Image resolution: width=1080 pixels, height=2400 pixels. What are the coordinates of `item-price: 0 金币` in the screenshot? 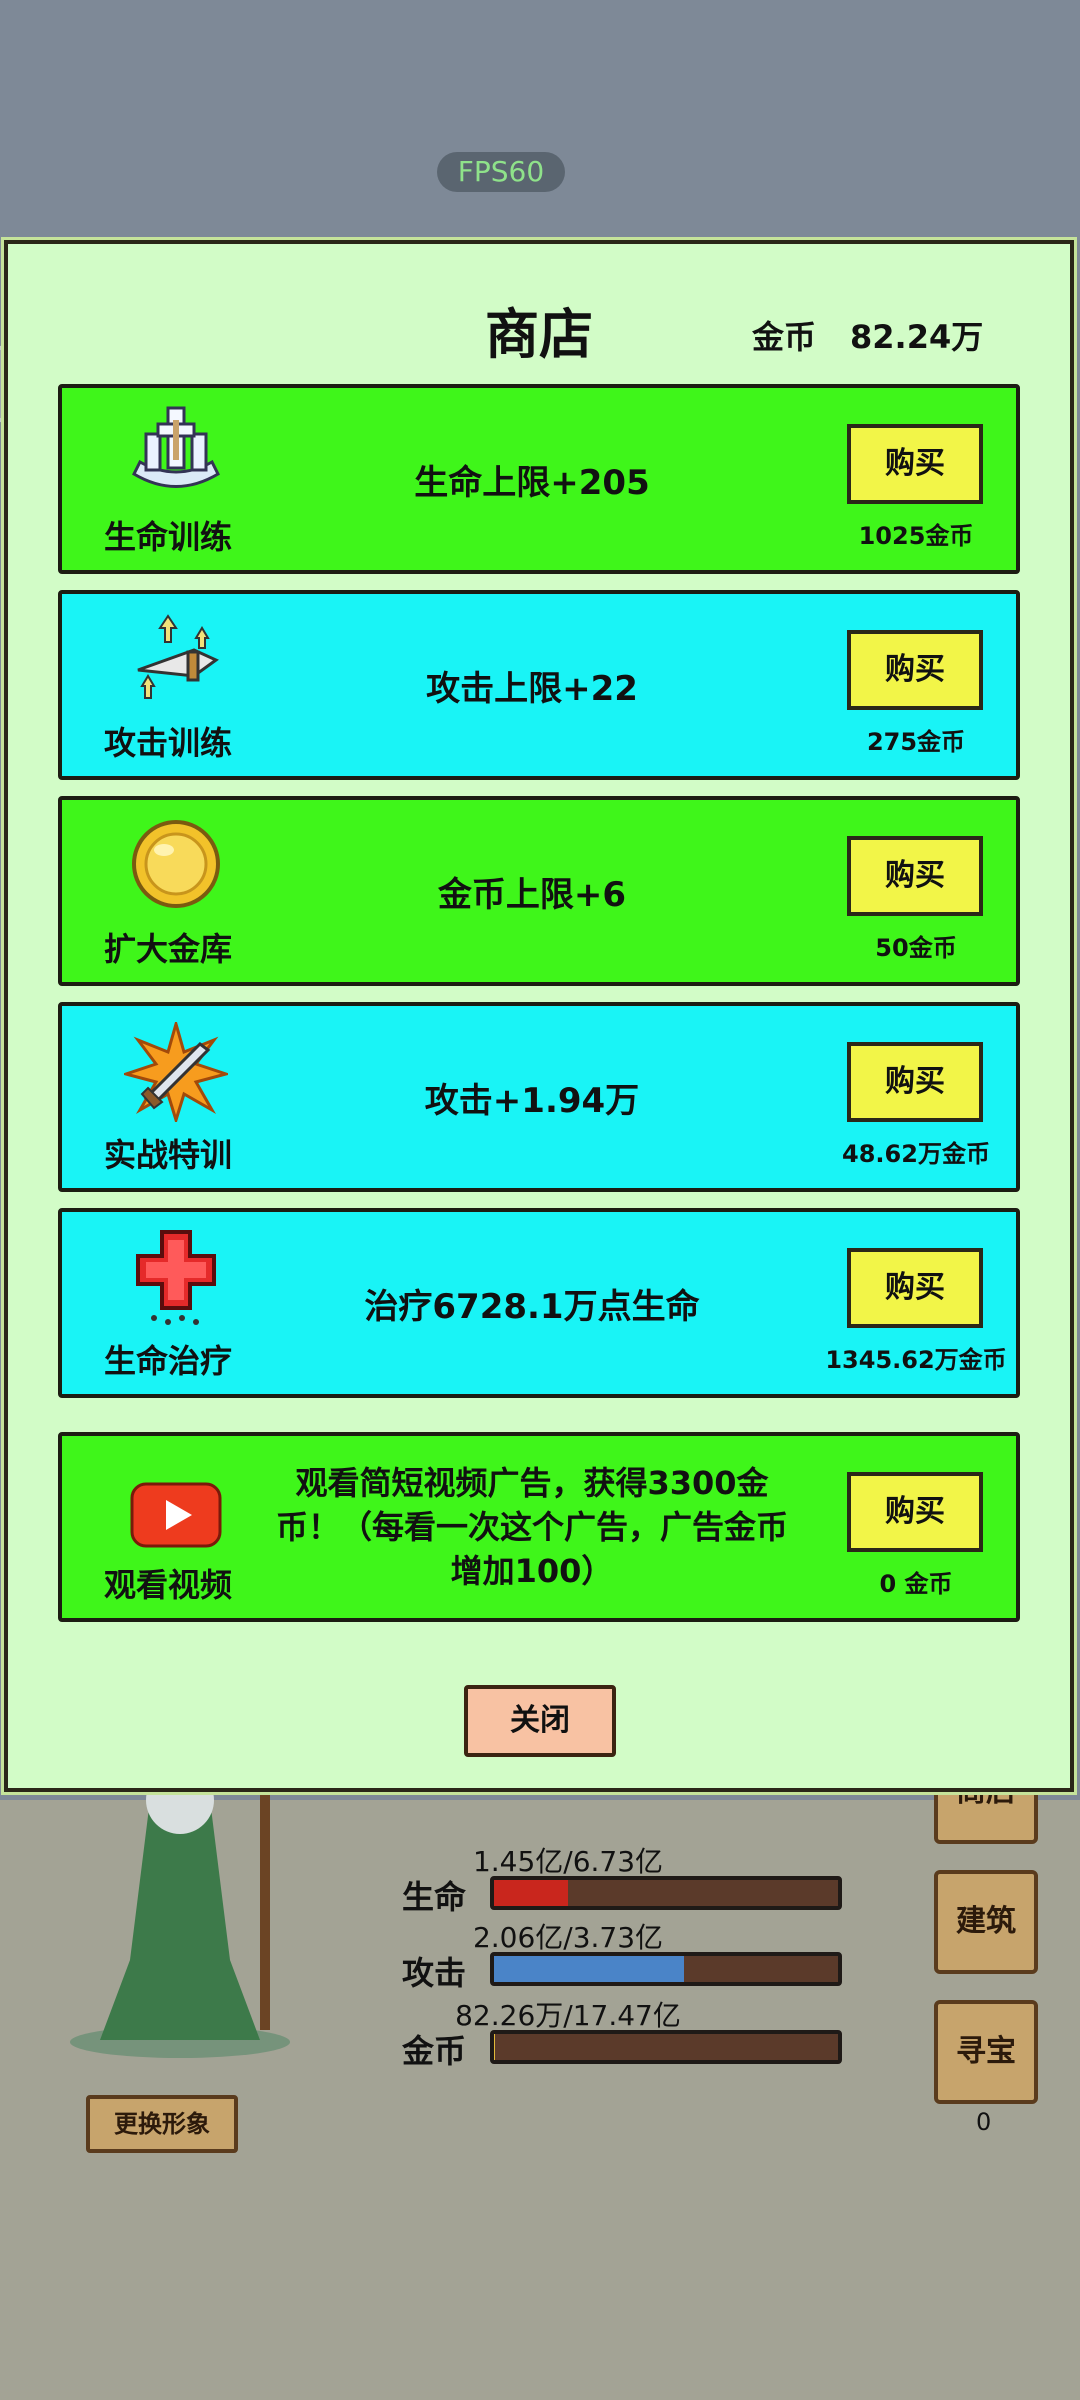 It's located at (916, 1584).